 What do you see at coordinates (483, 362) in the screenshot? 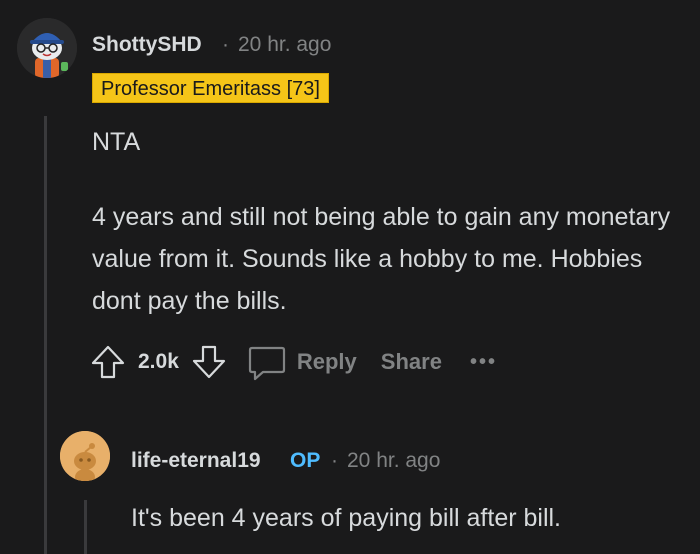
I see `more-options-button: •••` at bounding box center [483, 362].